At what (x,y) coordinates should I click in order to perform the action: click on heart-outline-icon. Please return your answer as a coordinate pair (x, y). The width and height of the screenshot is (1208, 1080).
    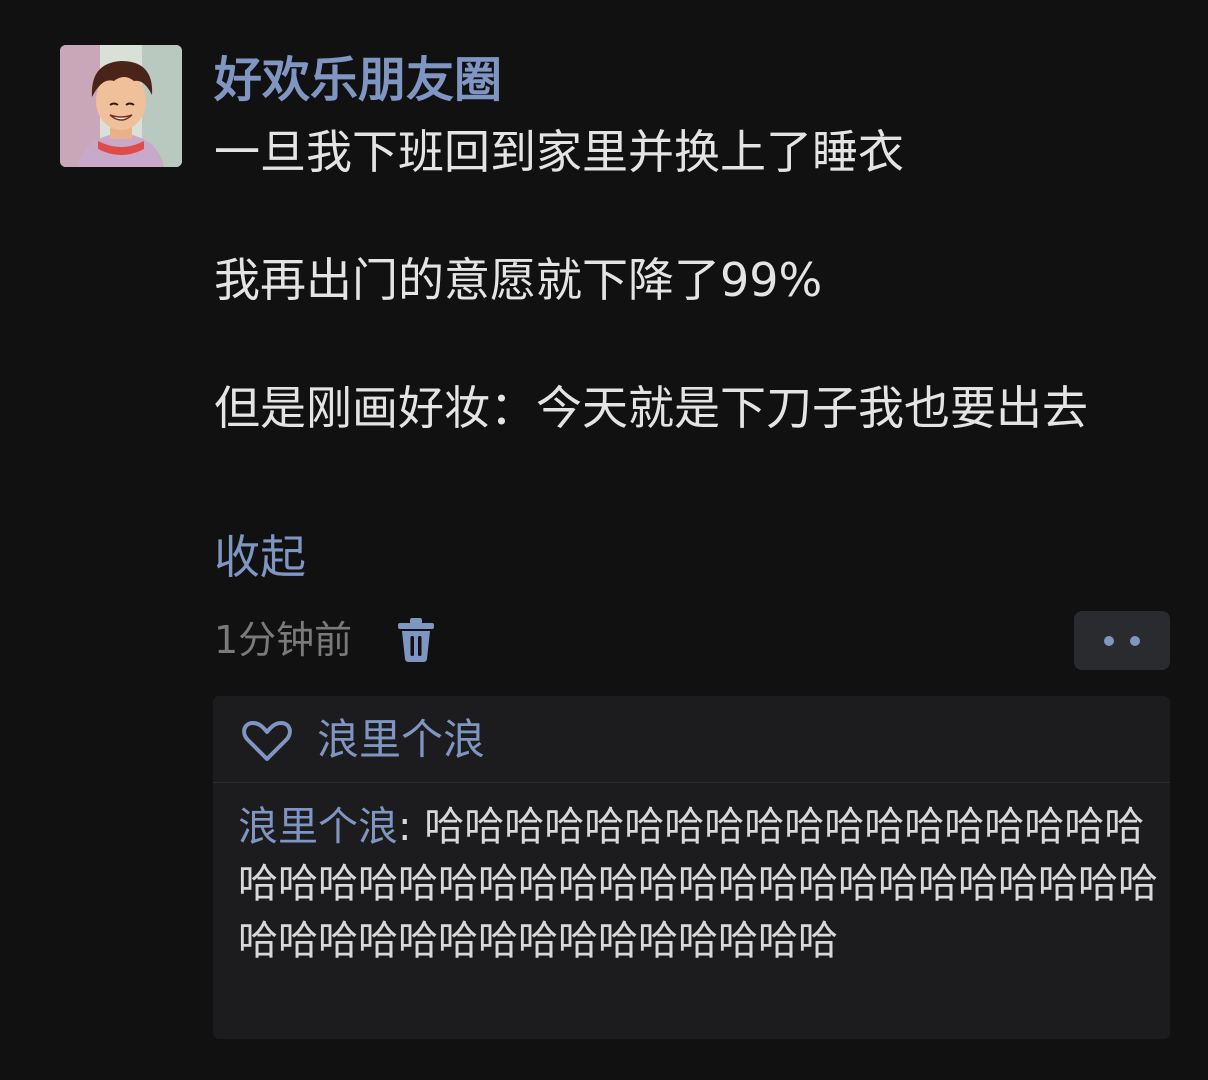
    Looking at the image, I should click on (267, 741).